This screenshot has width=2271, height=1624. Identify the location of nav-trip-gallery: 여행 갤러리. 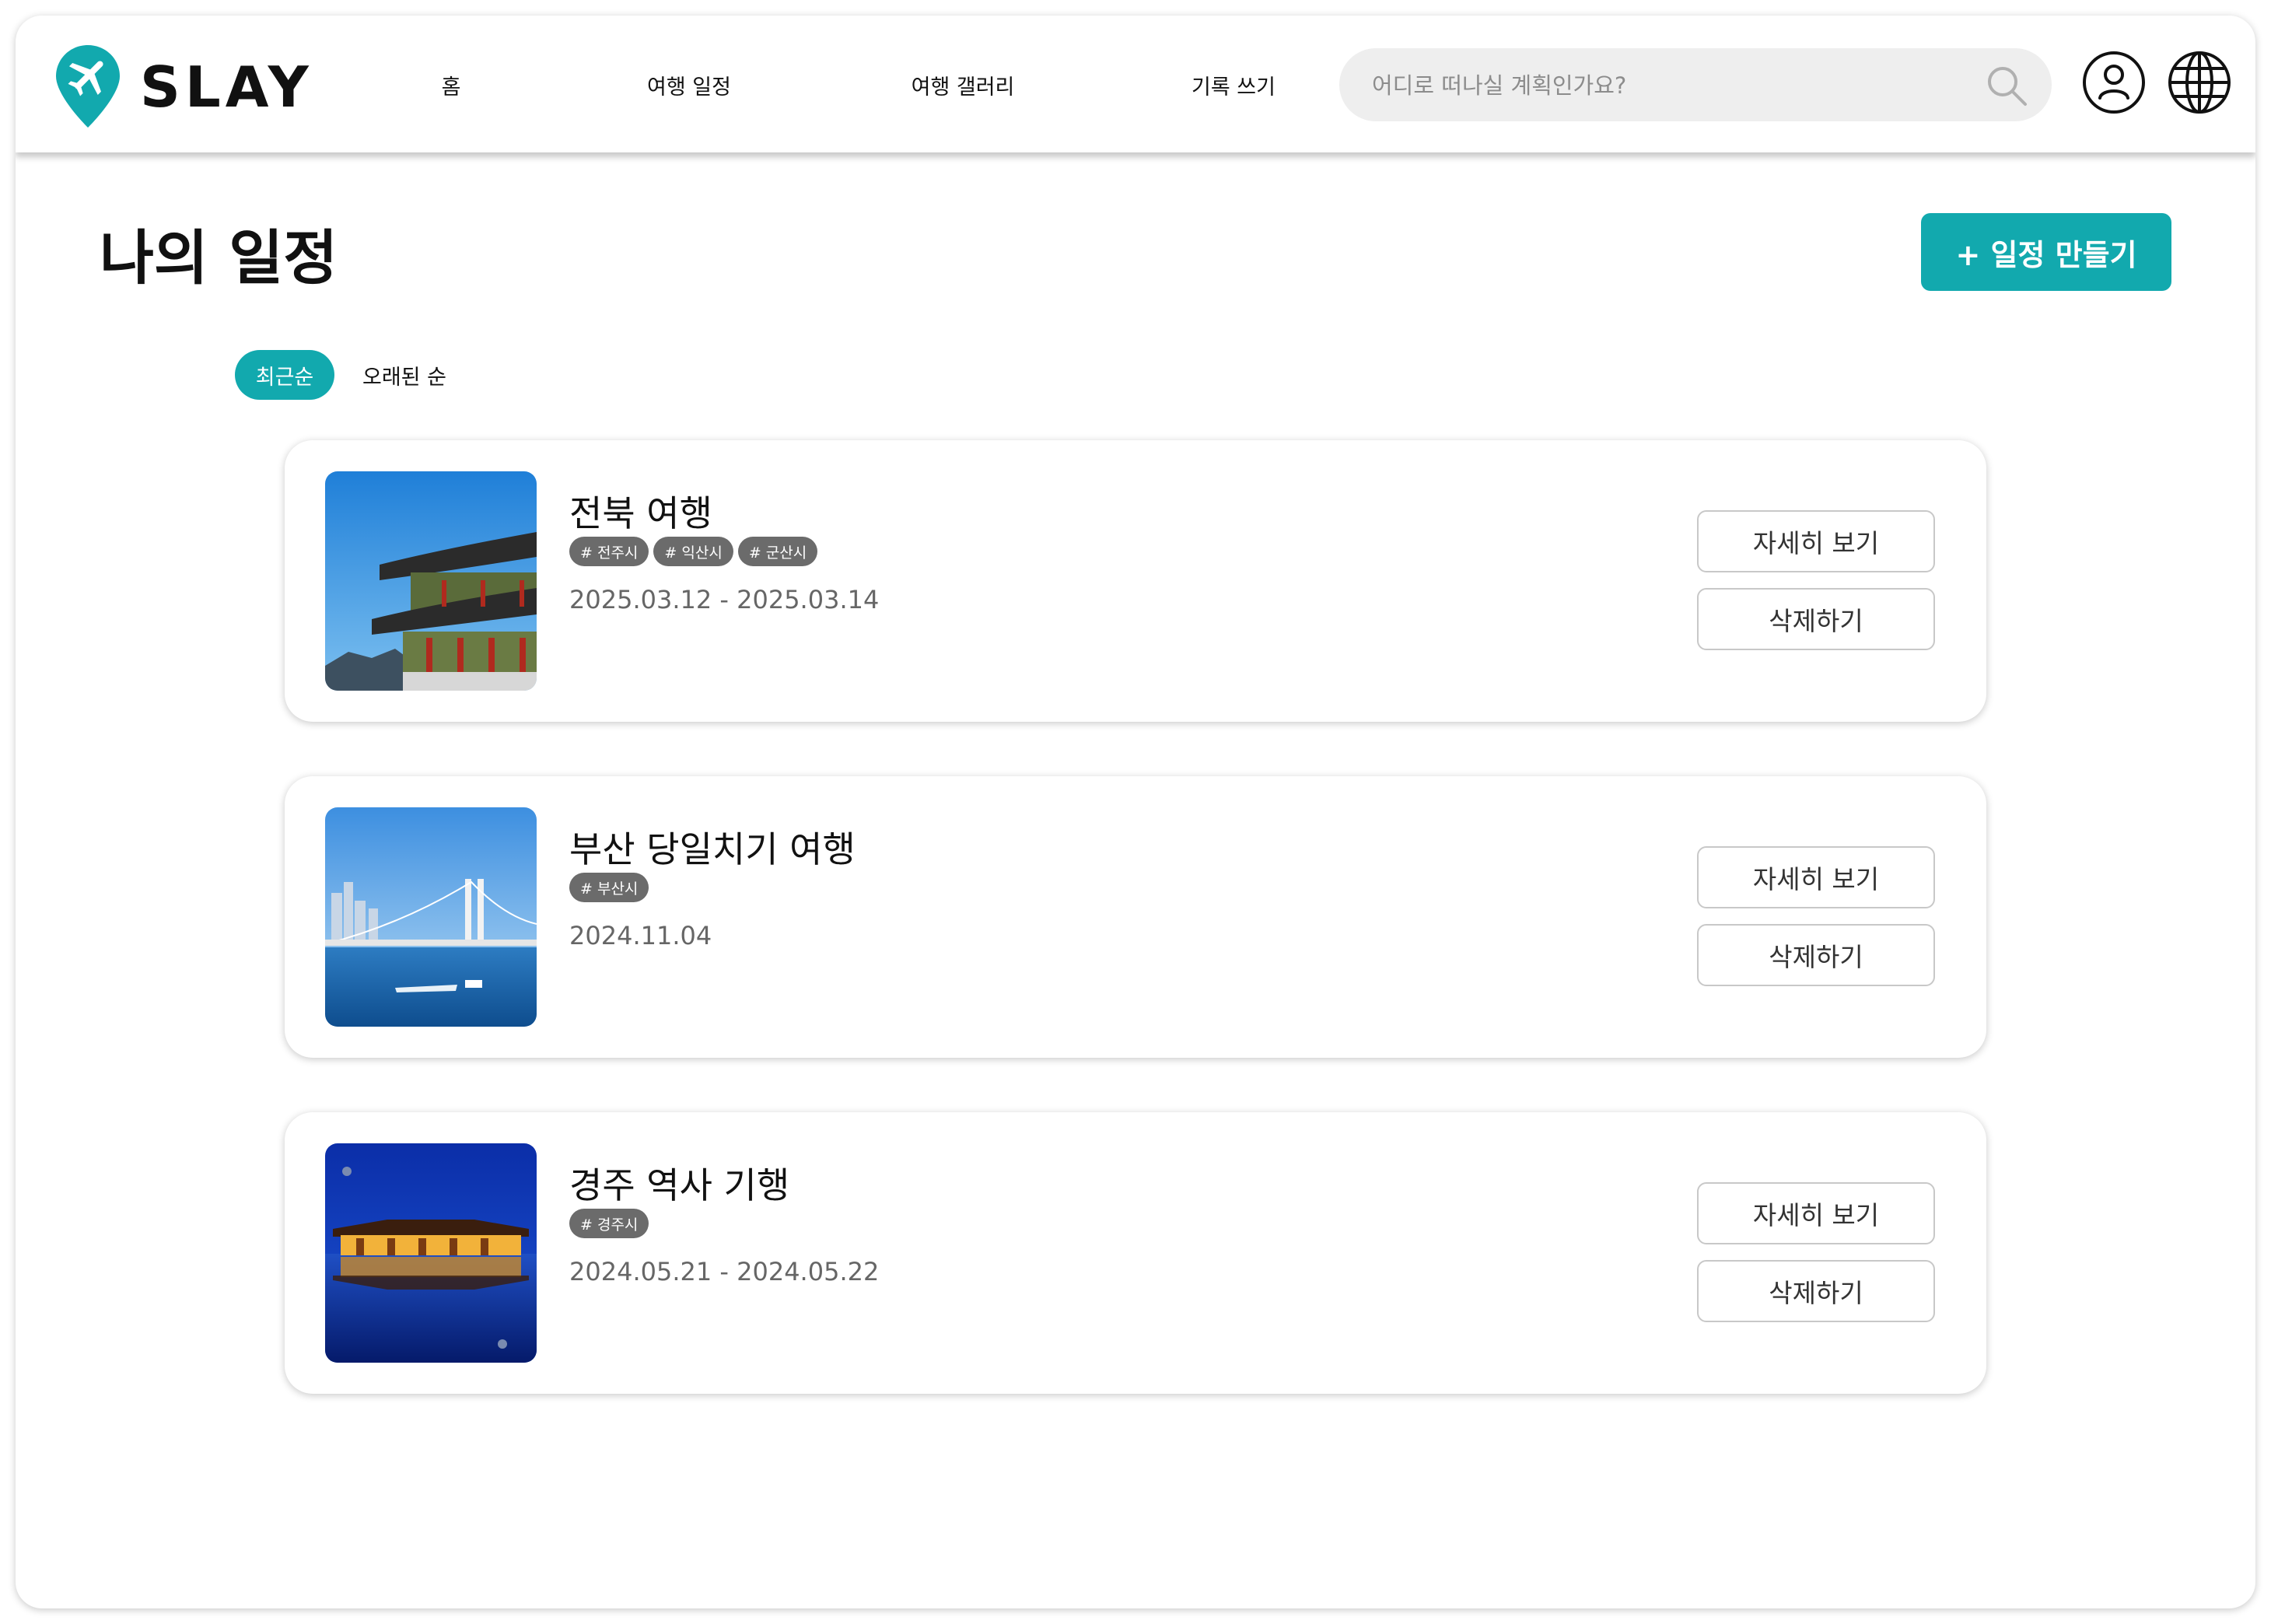
(963, 85).